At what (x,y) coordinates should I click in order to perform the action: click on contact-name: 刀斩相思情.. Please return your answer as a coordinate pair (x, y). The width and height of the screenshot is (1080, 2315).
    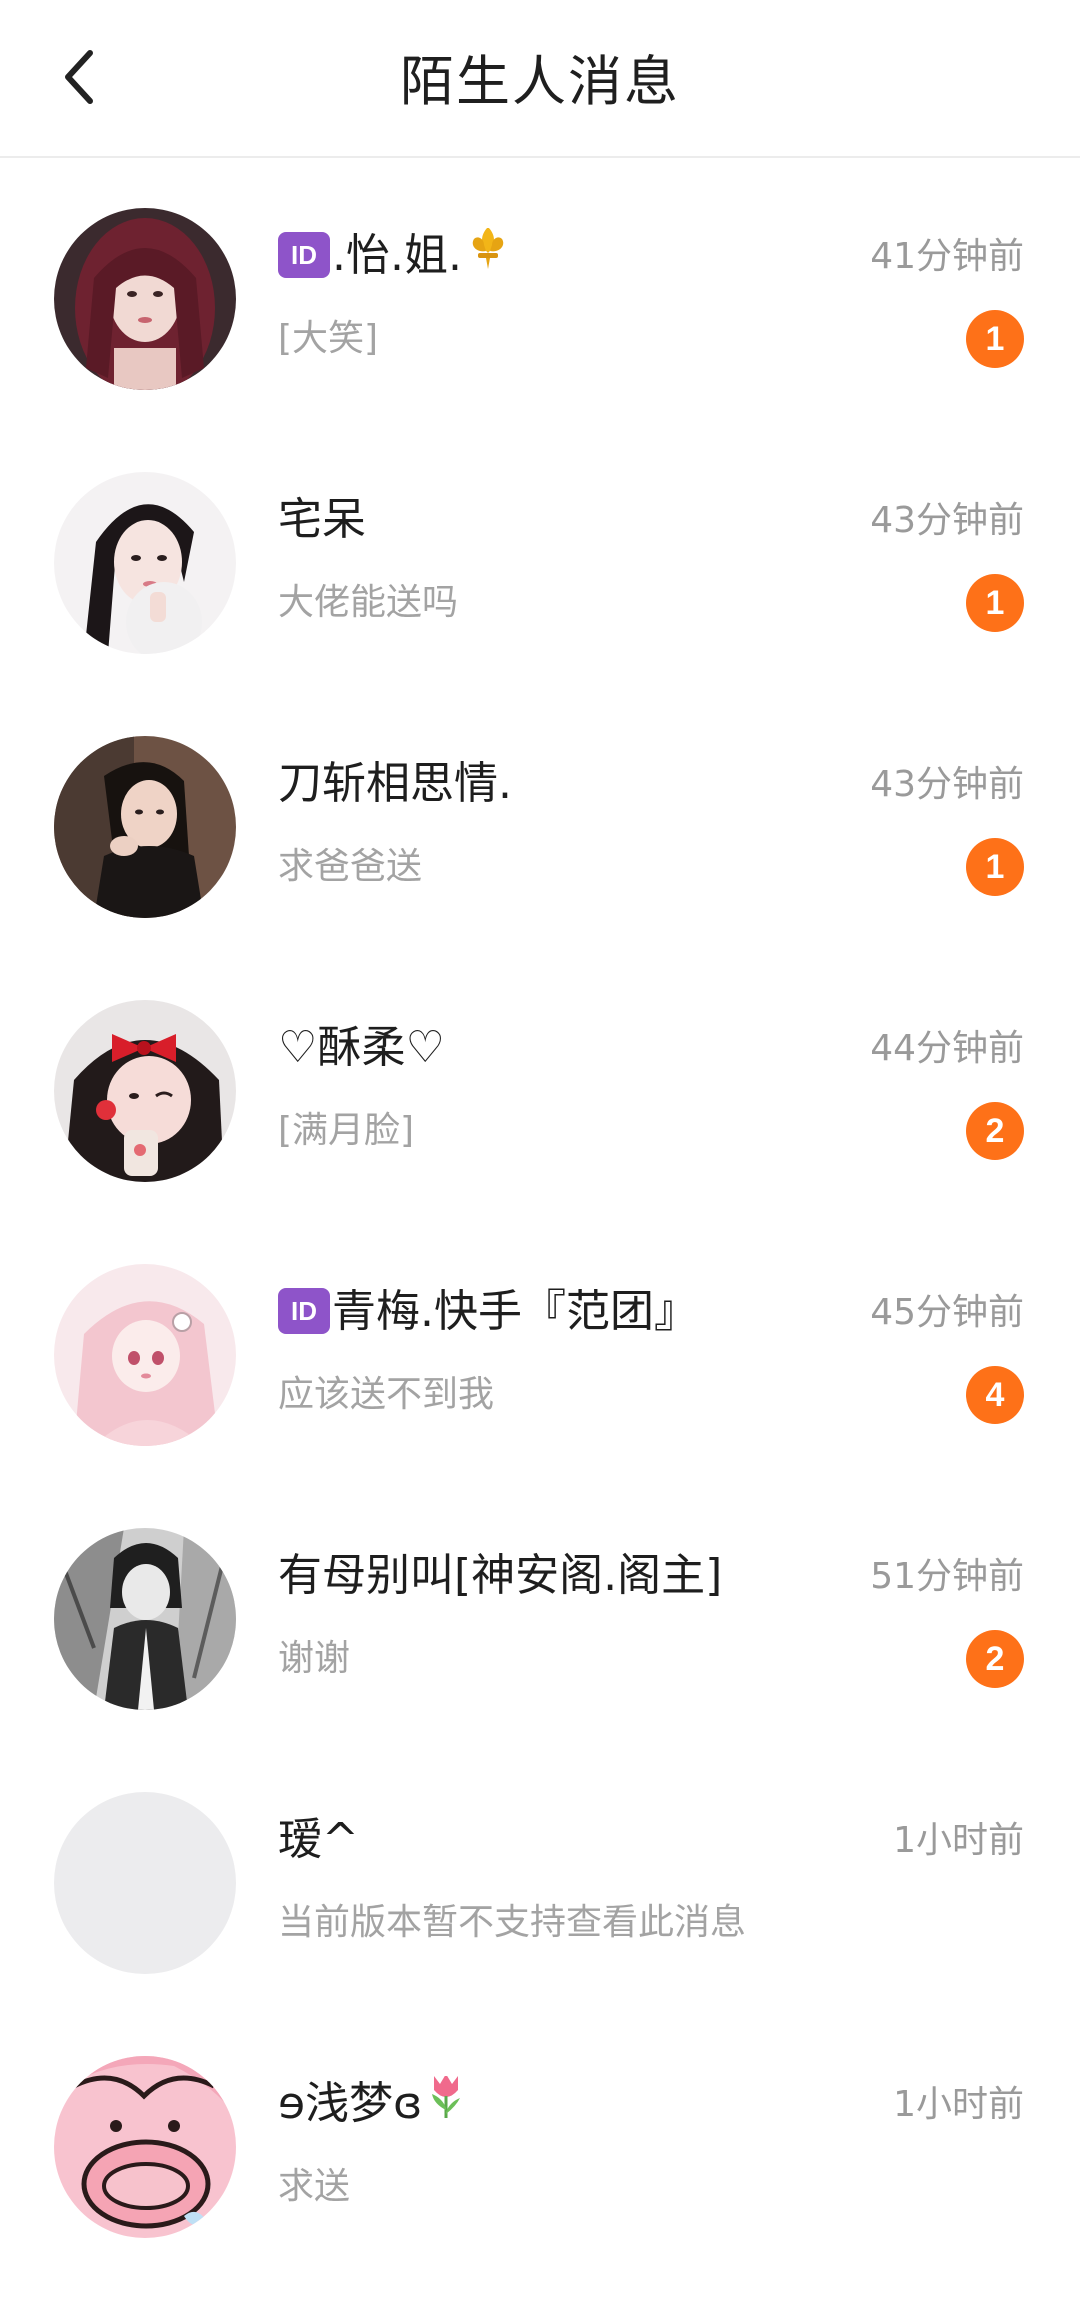
    Looking at the image, I should click on (395, 783).